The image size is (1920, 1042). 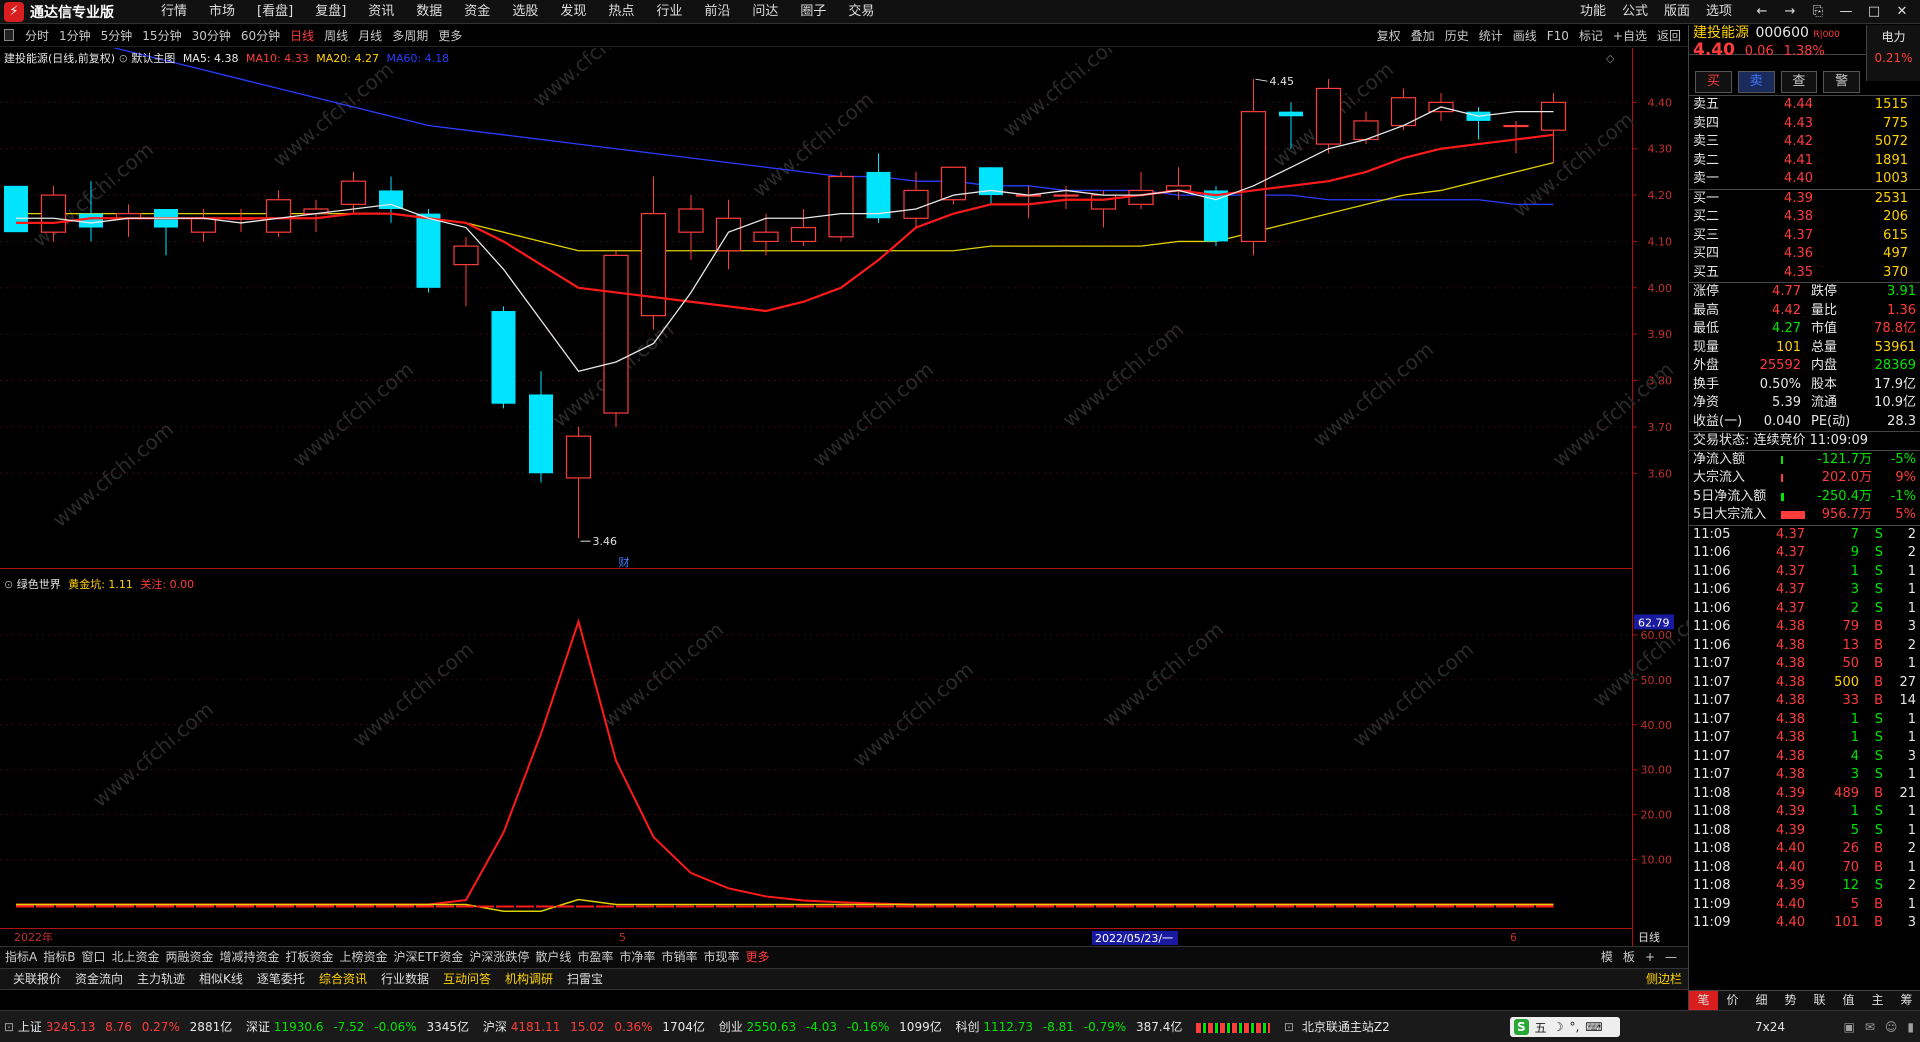 What do you see at coordinates (1630, 35) in the screenshot?
I see `tool-button: +自选` at bounding box center [1630, 35].